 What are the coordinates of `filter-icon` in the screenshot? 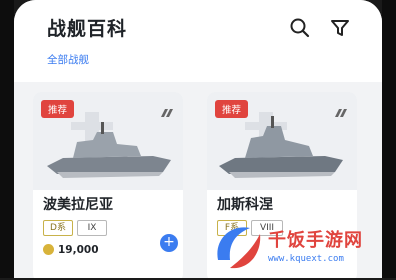 It's located at (340, 28).